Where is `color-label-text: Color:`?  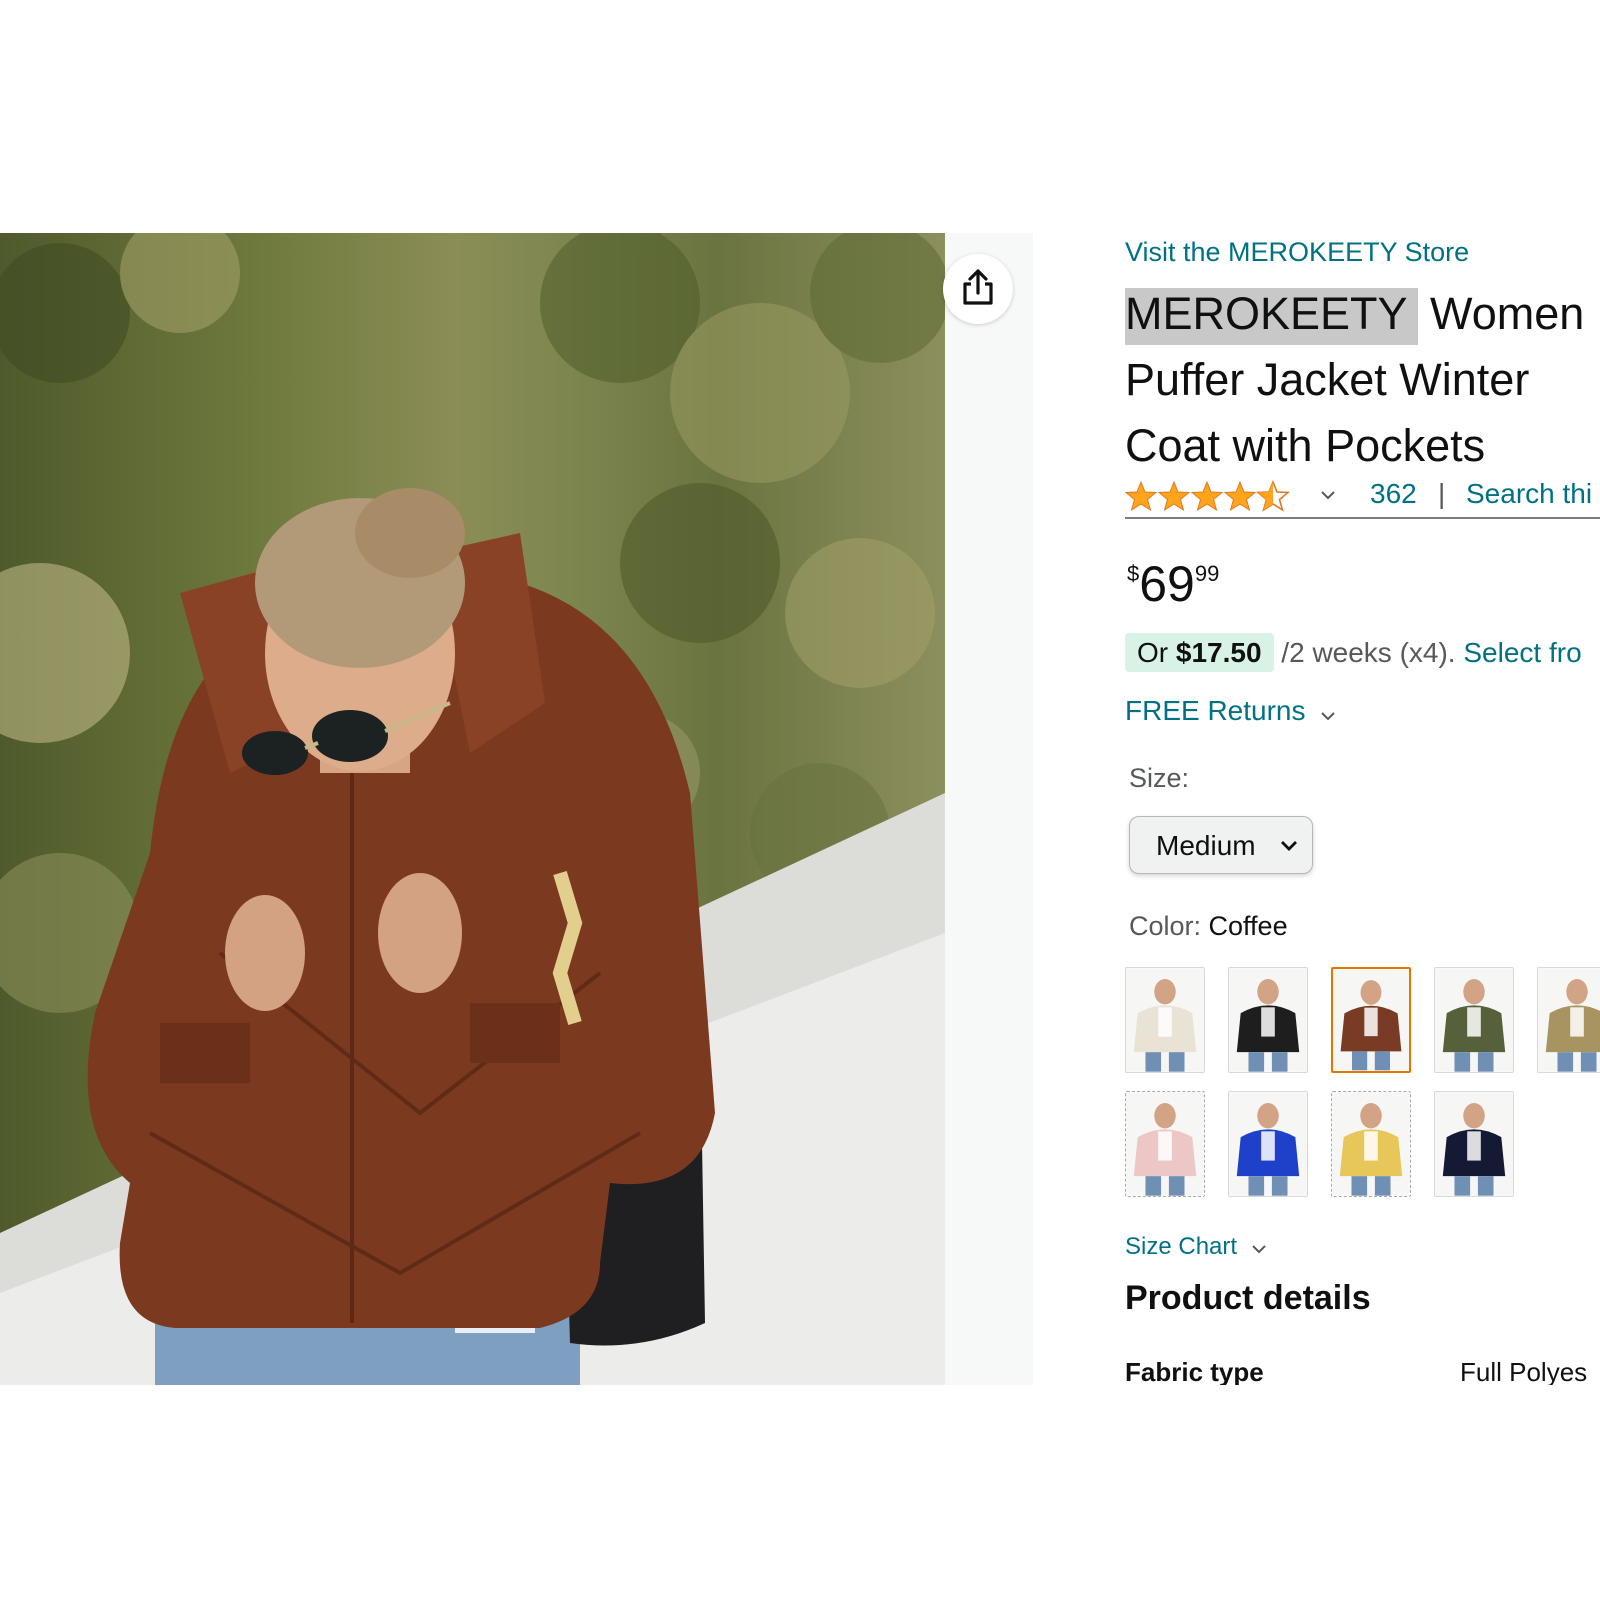 color-label-text: Color: is located at coordinates (1169, 926).